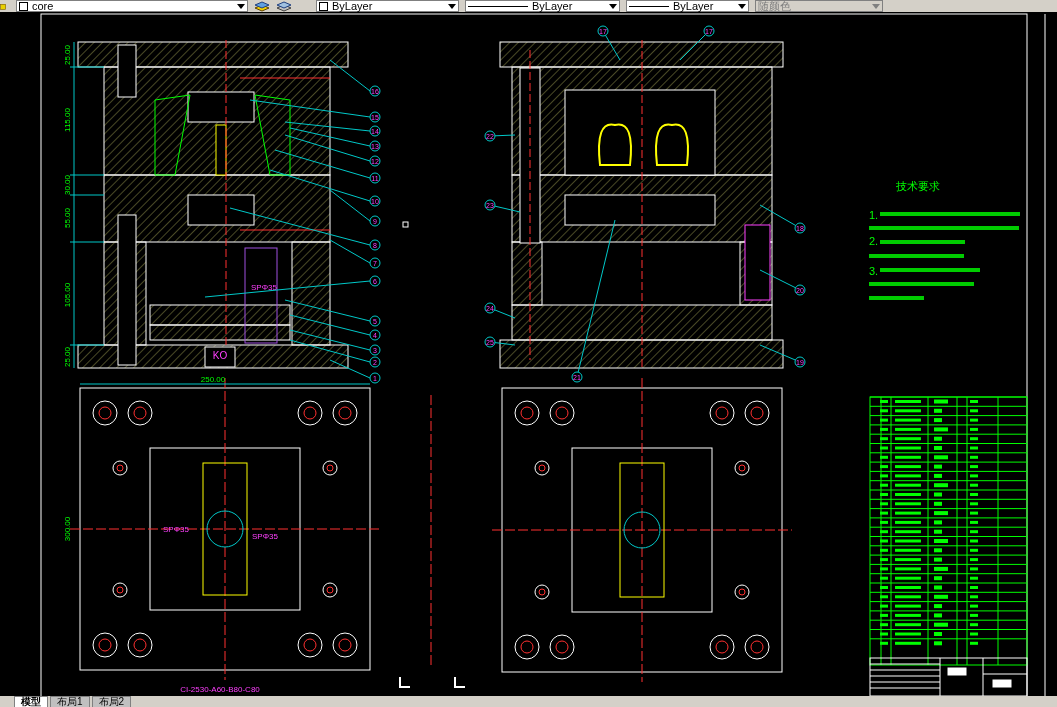 This screenshot has height=707, width=1057. I want to click on linetype-dropdown: ByLayer, so click(542, 6).